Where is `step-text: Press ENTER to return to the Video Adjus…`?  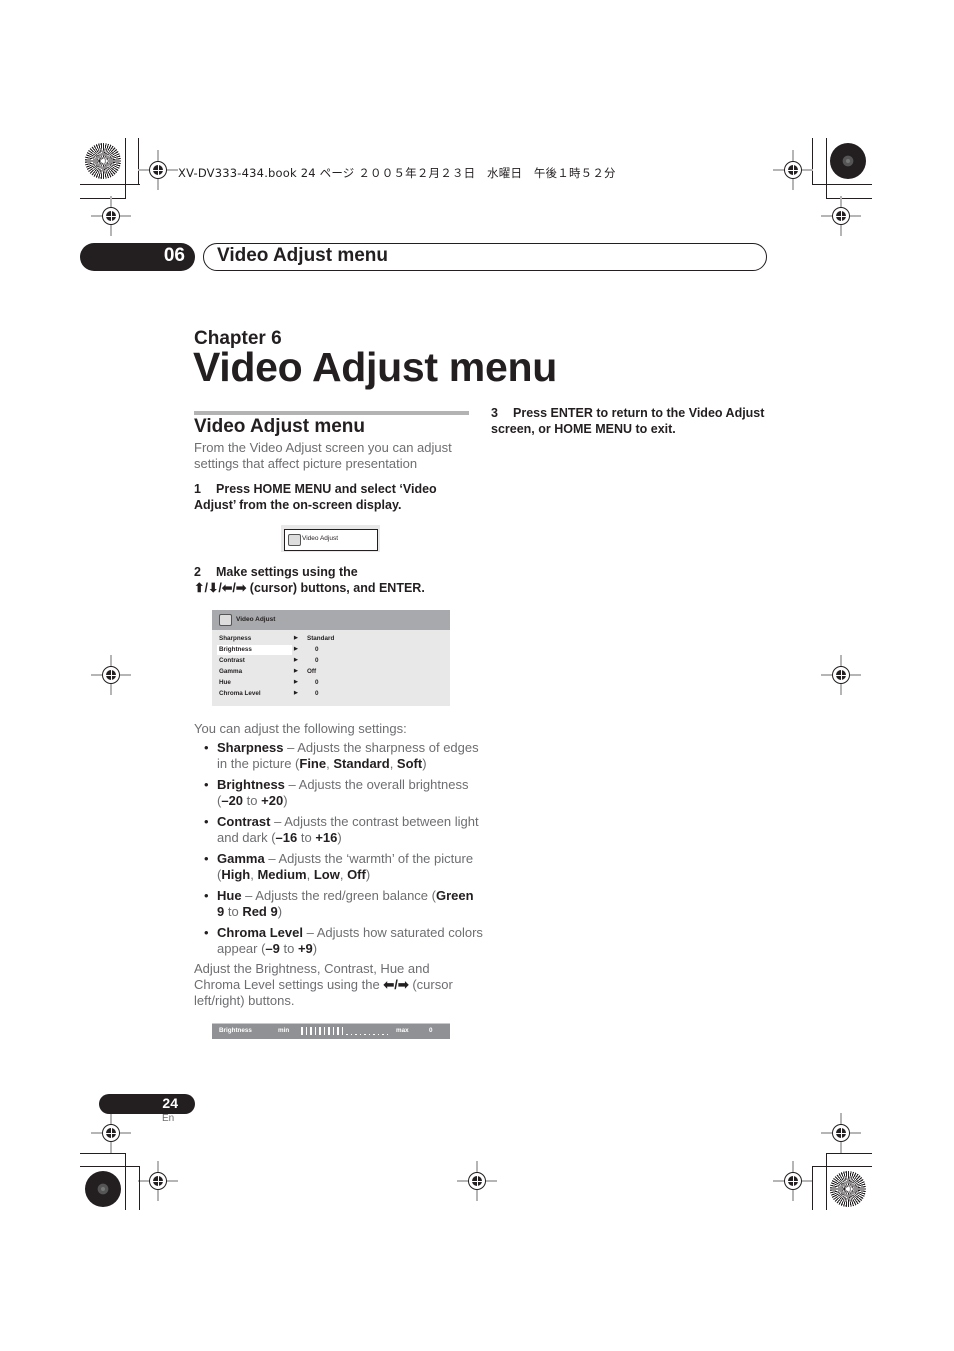
step-text: Press ENTER to return to the Video Adjus… is located at coordinates (628, 421).